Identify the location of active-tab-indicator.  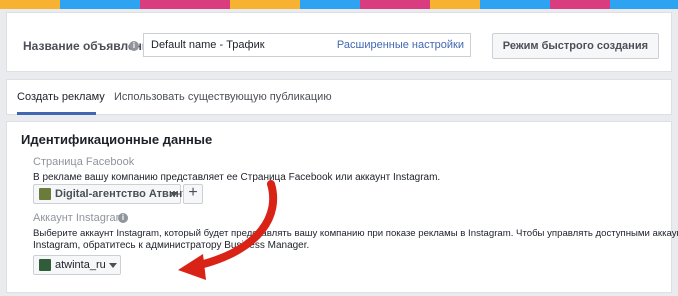
(56, 113).